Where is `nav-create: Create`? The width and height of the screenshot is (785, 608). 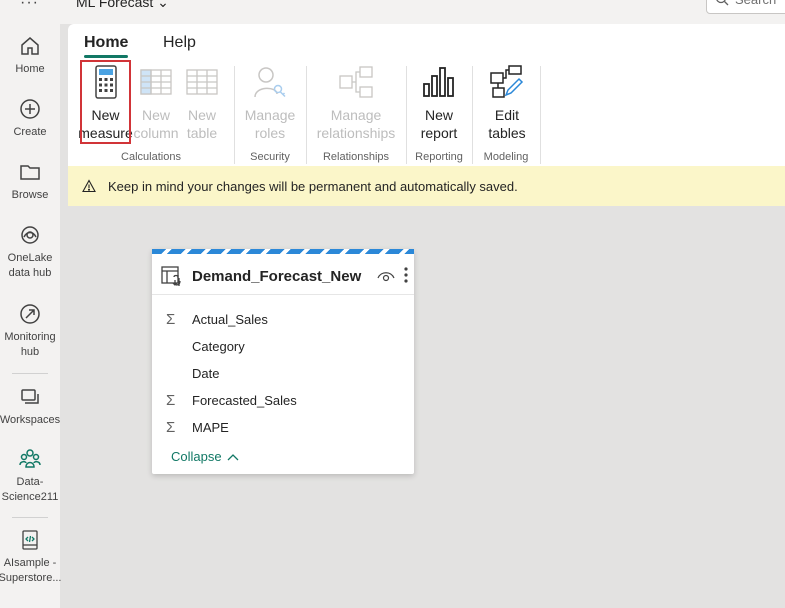 nav-create: Create is located at coordinates (30, 118).